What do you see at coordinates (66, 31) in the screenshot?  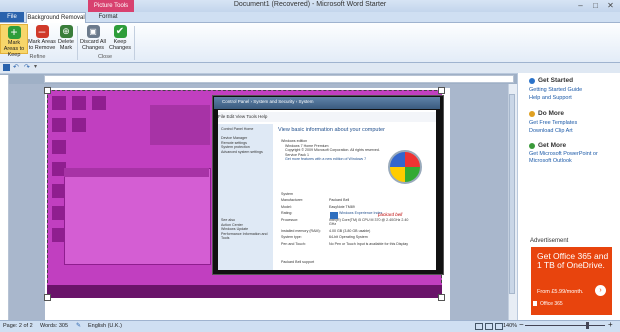 I see `delete-mark-icon: ⊕` at bounding box center [66, 31].